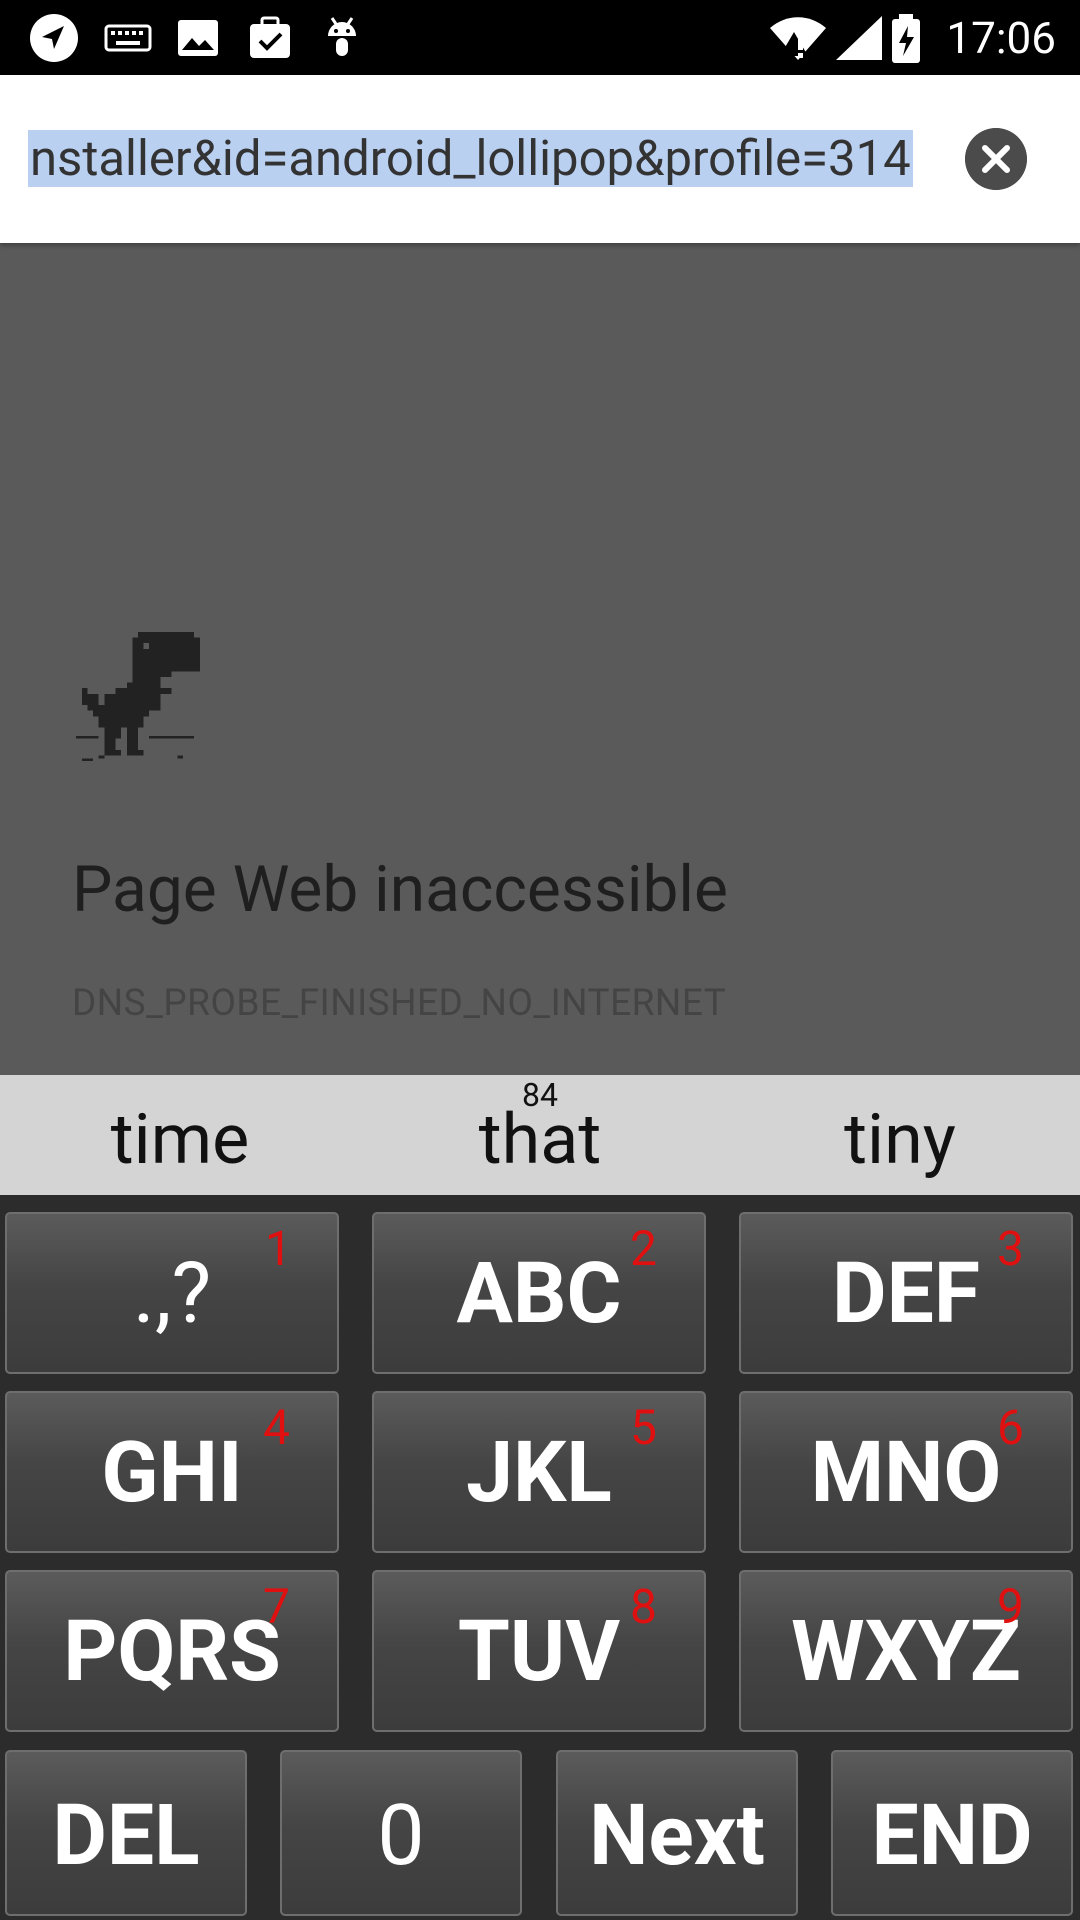  Describe the element at coordinates (539, 1293) in the screenshot. I see `key-abc: ABC 2` at that location.